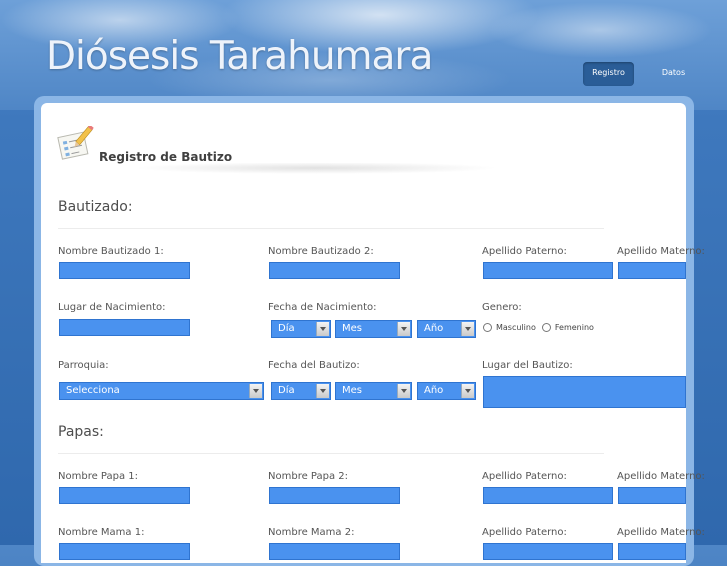 The width and height of the screenshot is (727, 566). Describe the element at coordinates (546, 327) in the screenshot. I see `radio-femenino` at that location.